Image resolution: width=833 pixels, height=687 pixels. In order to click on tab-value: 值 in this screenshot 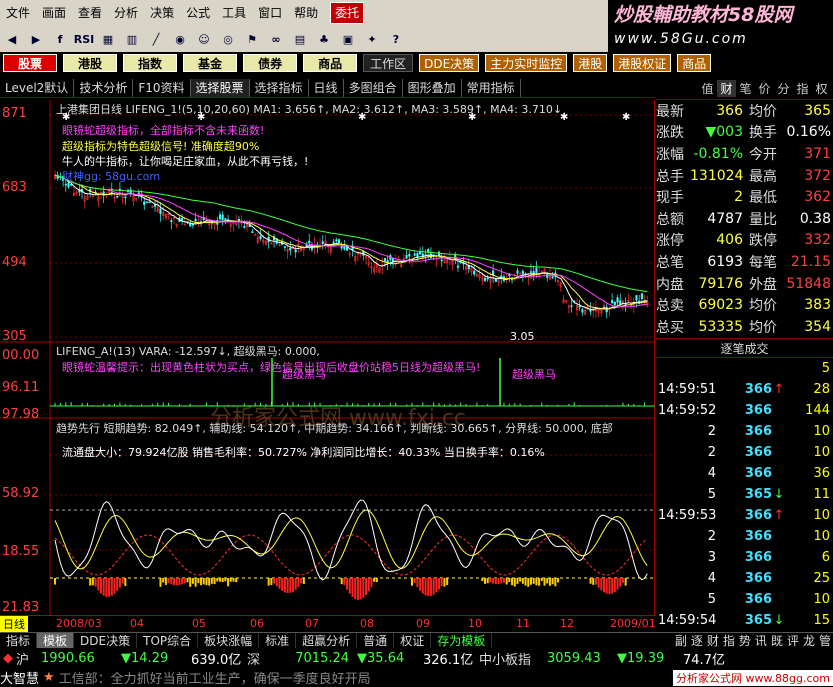, I will do `click(707, 88)`.